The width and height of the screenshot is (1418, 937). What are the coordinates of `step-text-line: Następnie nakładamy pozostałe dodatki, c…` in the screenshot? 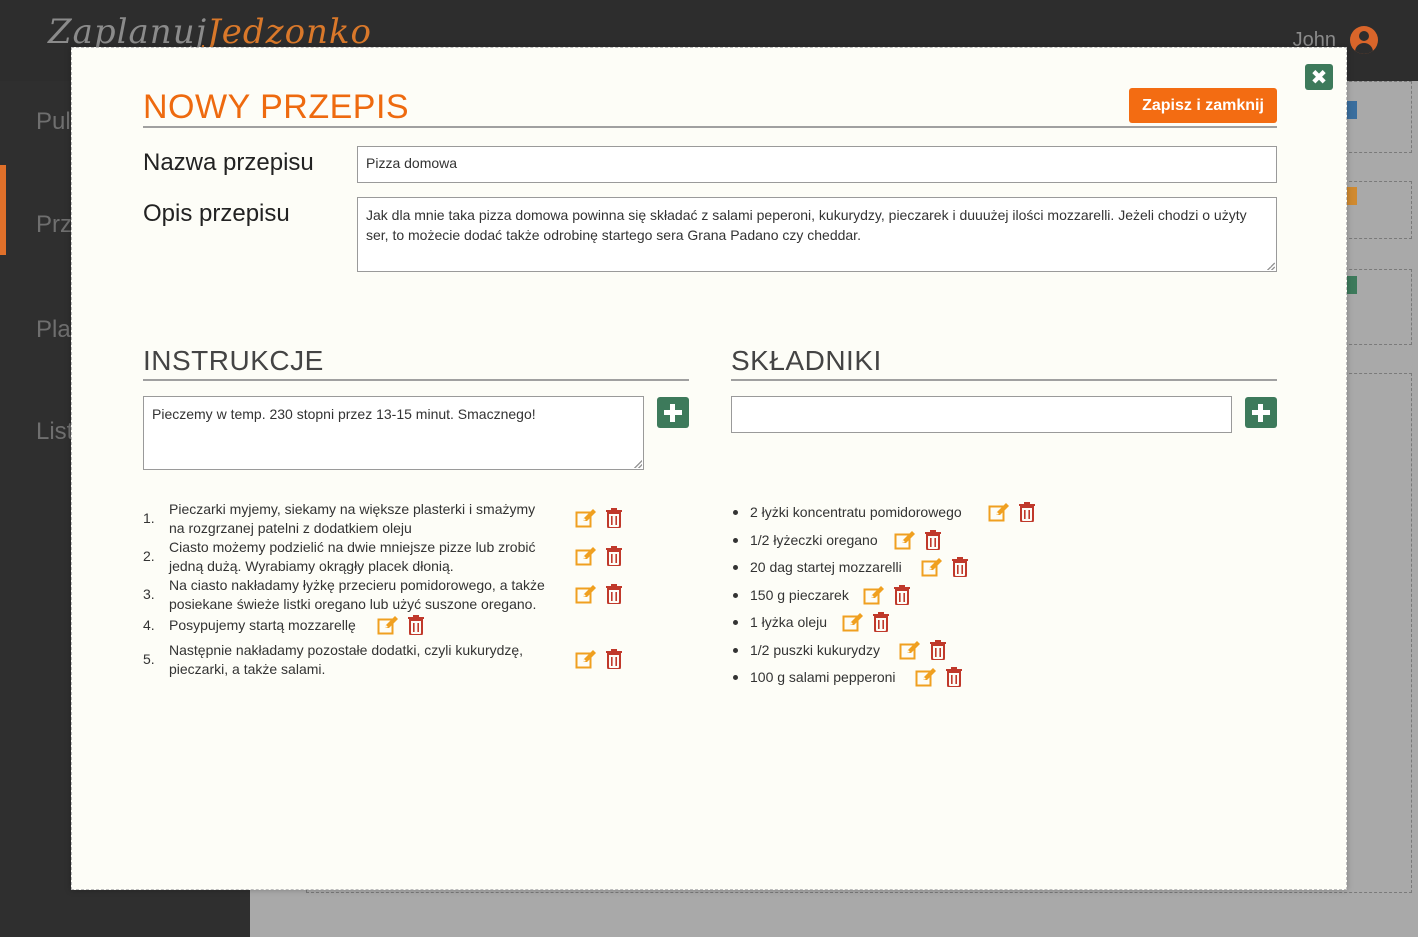 It's located at (346, 650).